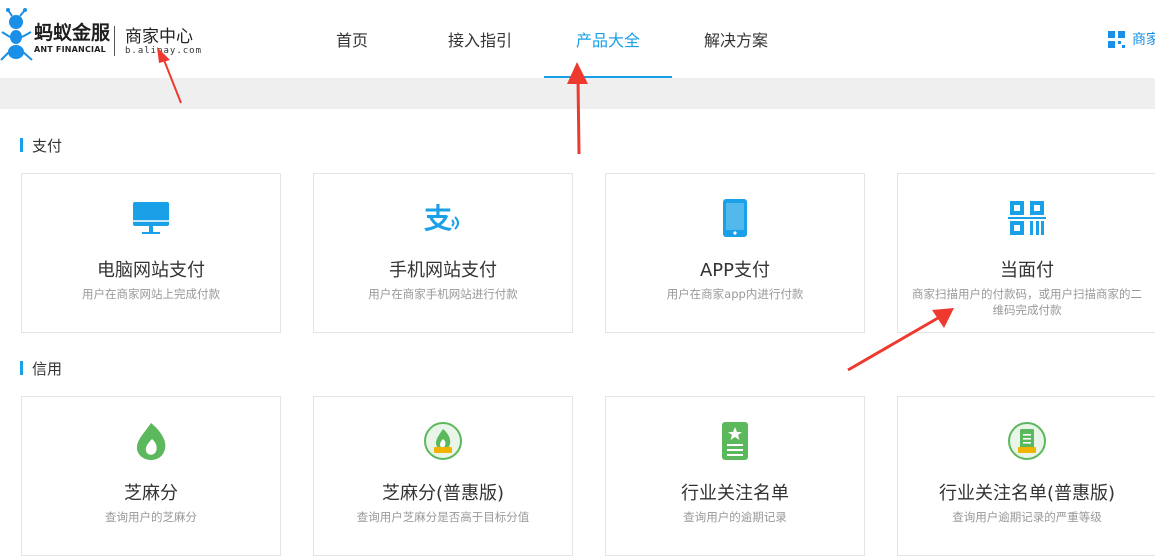 This screenshot has width=1155, height=556. I want to click on watchlist-icon, so click(735, 441).